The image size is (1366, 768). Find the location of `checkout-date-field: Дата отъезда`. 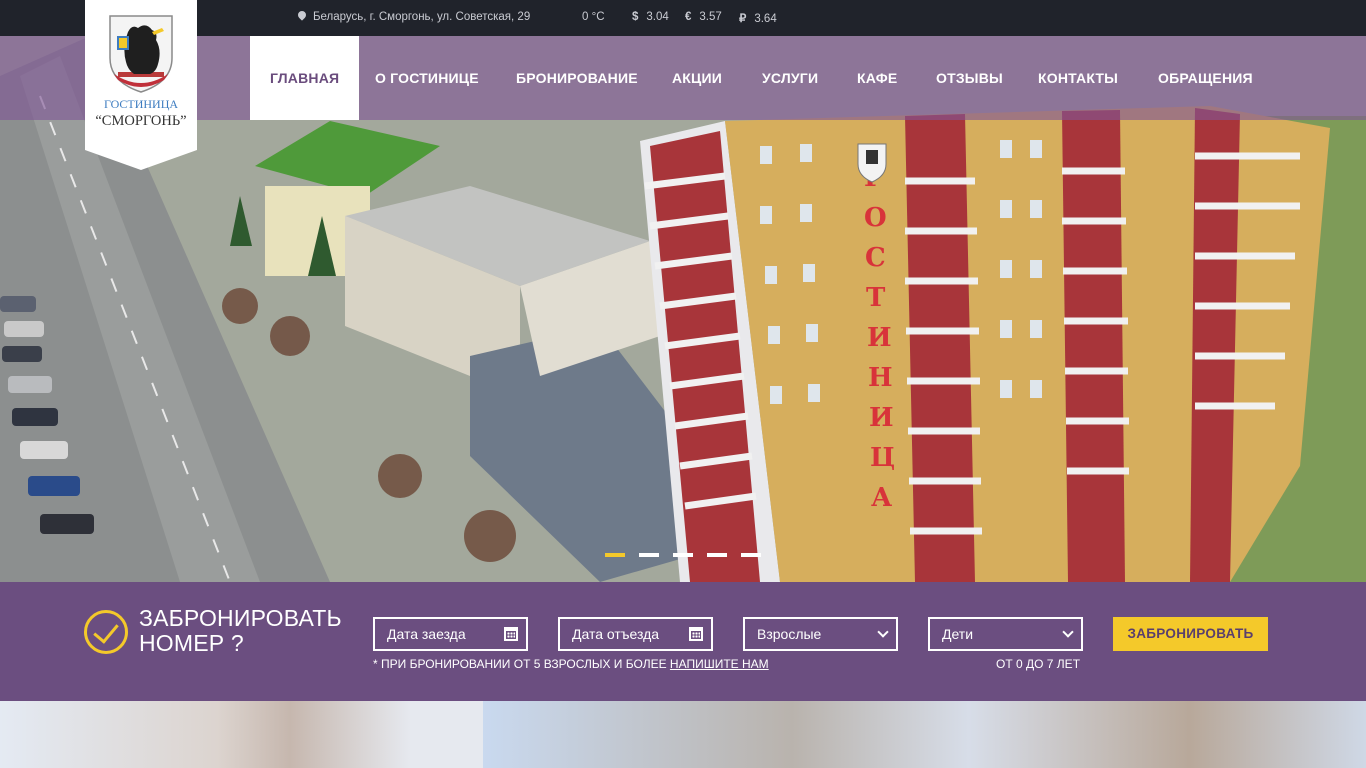

checkout-date-field: Дата отъезда is located at coordinates (635, 634).